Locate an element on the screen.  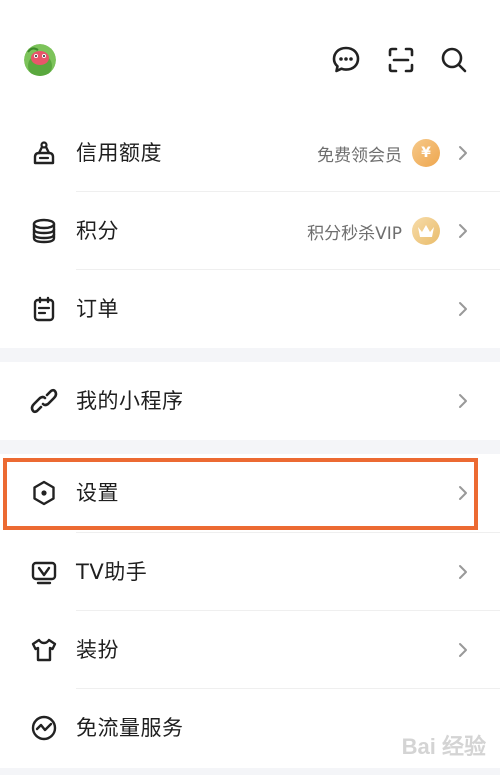
search-icon is located at coordinates (454, 60).